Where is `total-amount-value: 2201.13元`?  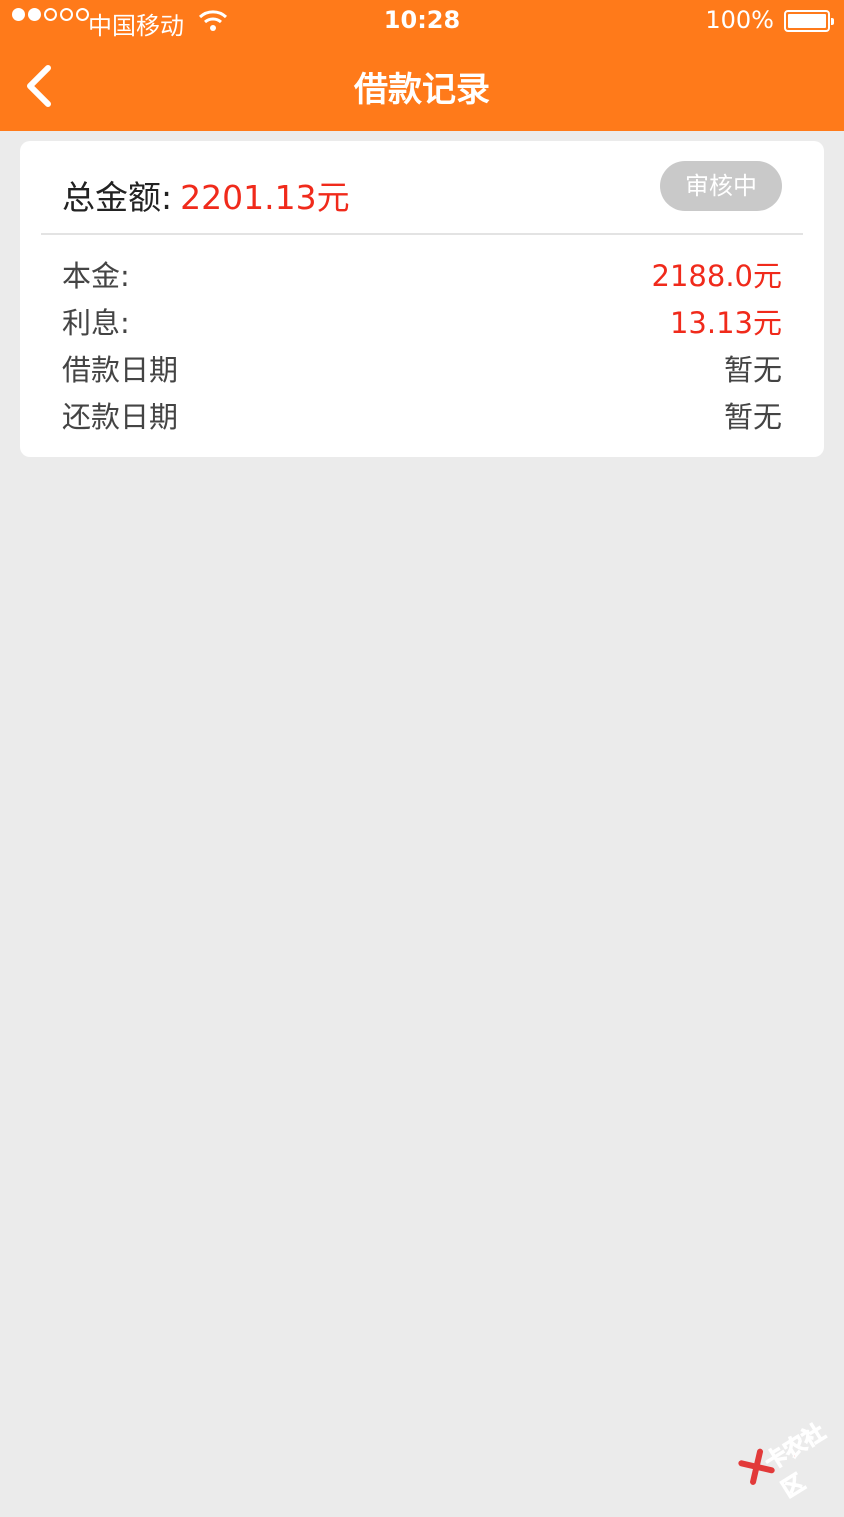
total-amount-value: 2201.13元 is located at coordinates (265, 197).